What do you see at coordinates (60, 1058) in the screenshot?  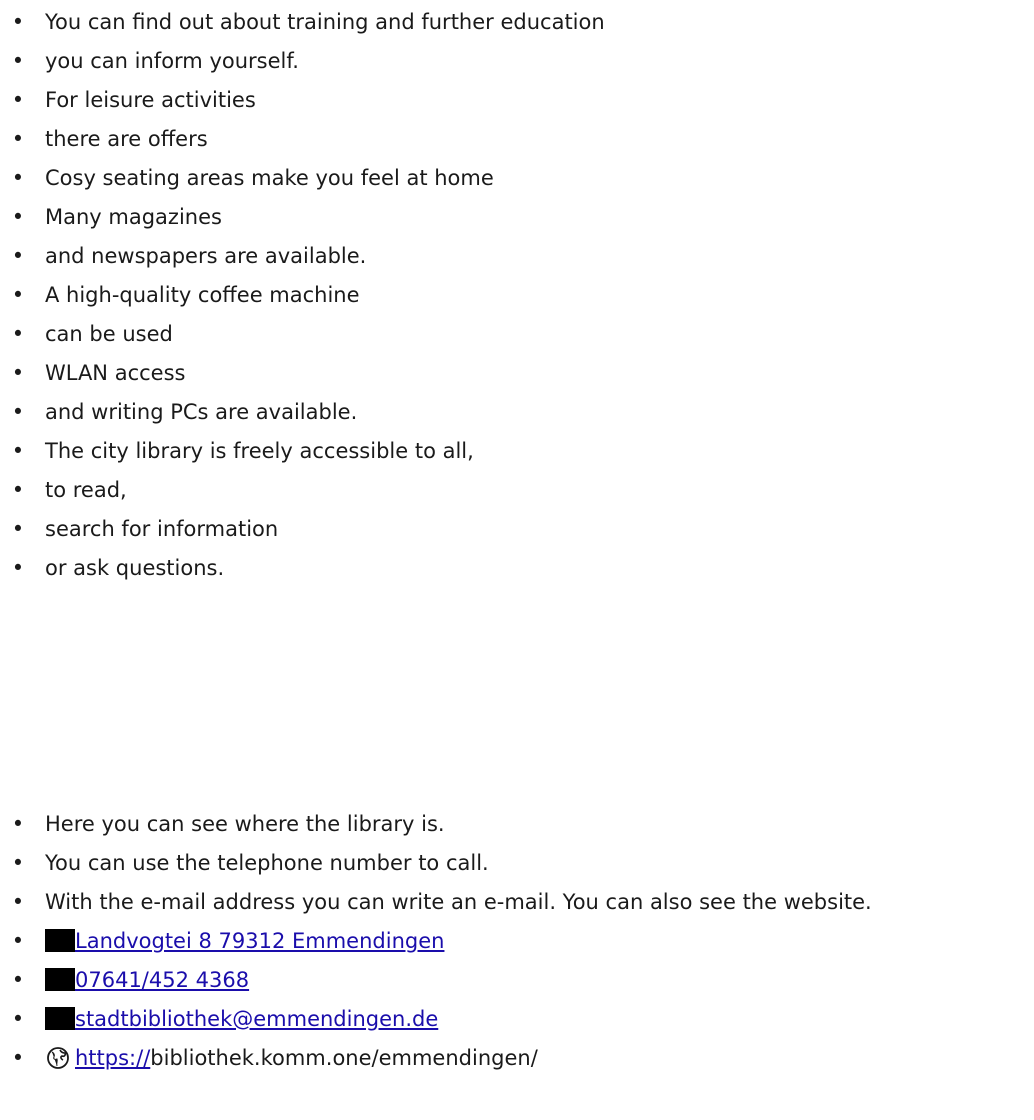 I see `globe-icon` at bounding box center [60, 1058].